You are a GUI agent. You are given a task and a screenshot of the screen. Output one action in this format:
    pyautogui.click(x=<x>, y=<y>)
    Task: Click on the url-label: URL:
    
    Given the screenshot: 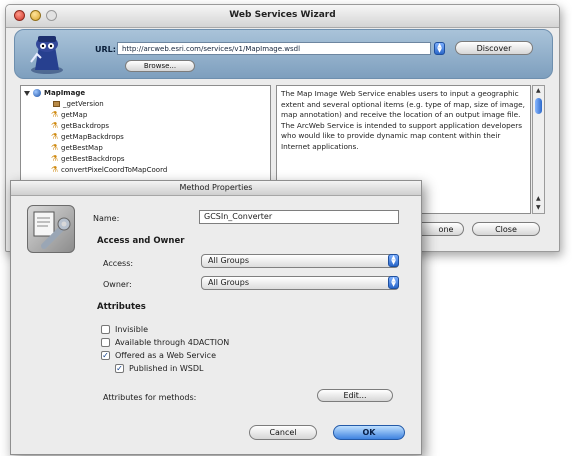 What is the action you would take?
    pyautogui.click(x=105, y=49)
    